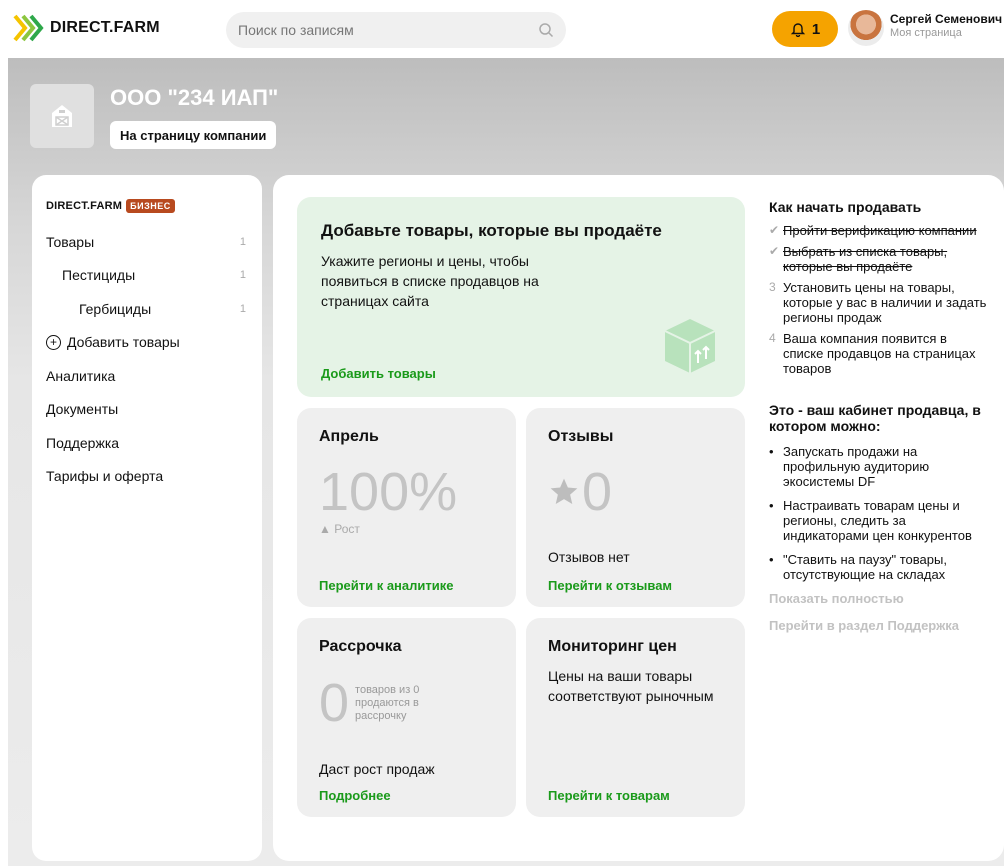 The image size is (1004, 866). Describe the element at coordinates (798, 30) in the screenshot. I see `bell-icon` at that location.